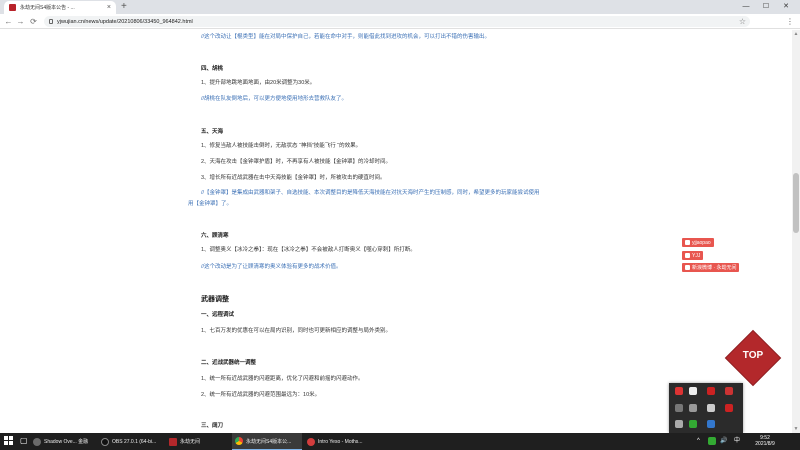 The width and height of the screenshot is (800, 450). What do you see at coordinates (765, 444) in the screenshot?
I see `clock-date: 2021/8/9` at bounding box center [765, 444].